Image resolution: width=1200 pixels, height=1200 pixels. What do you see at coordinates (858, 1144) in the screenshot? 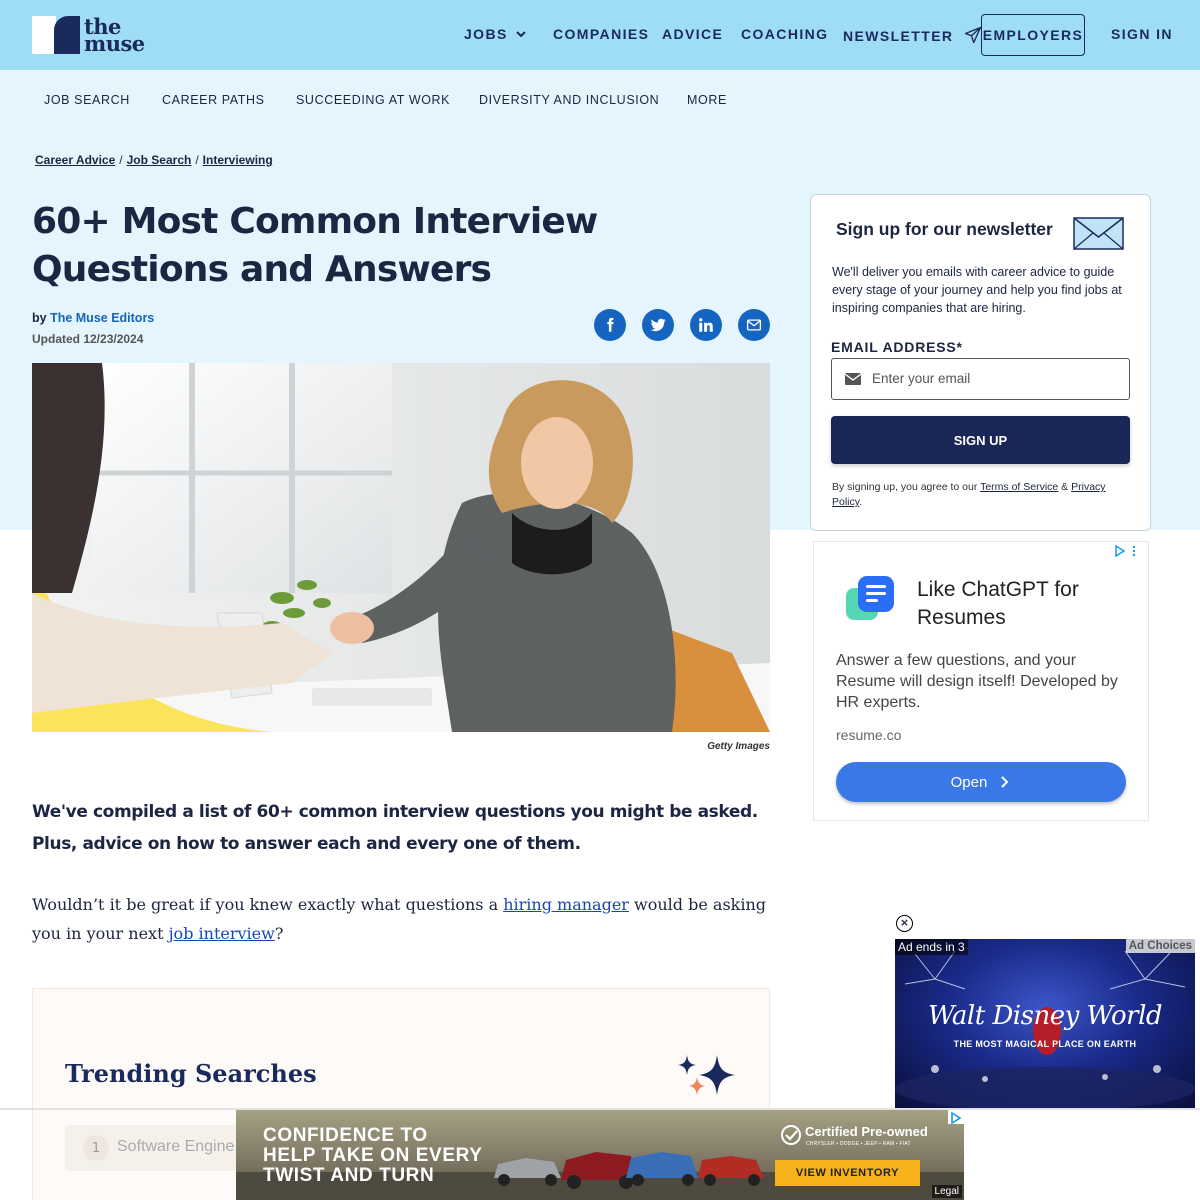
I see `brand-list: CHRYSLER • DODGE • JEEP • RAM • FIAT` at bounding box center [858, 1144].